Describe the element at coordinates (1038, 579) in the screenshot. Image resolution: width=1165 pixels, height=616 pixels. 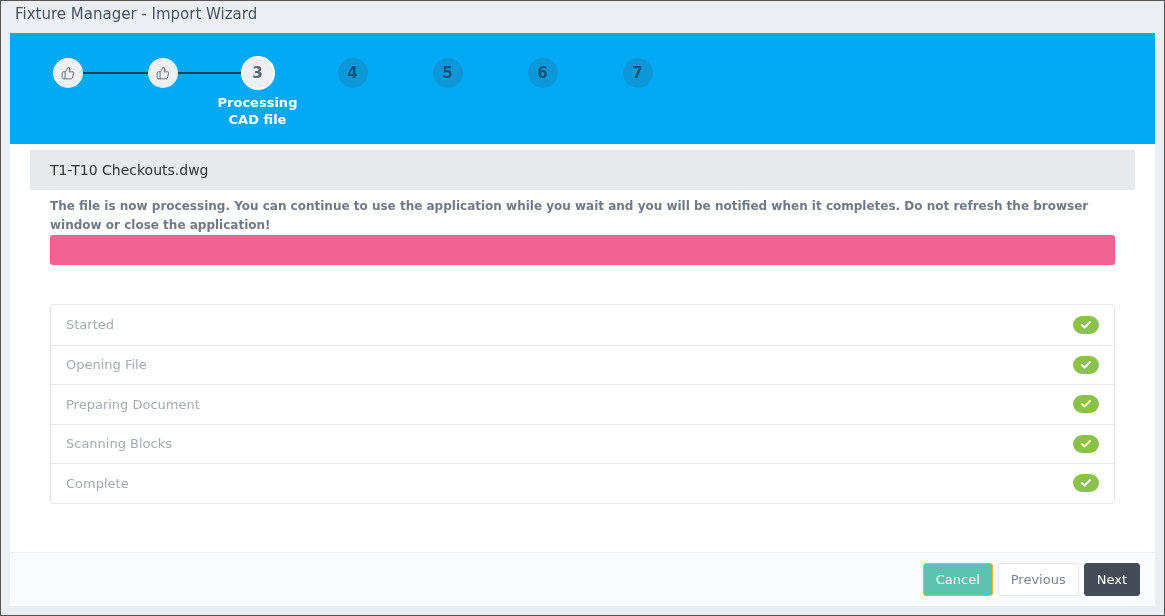
I see `previous-button: Previous` at that location.